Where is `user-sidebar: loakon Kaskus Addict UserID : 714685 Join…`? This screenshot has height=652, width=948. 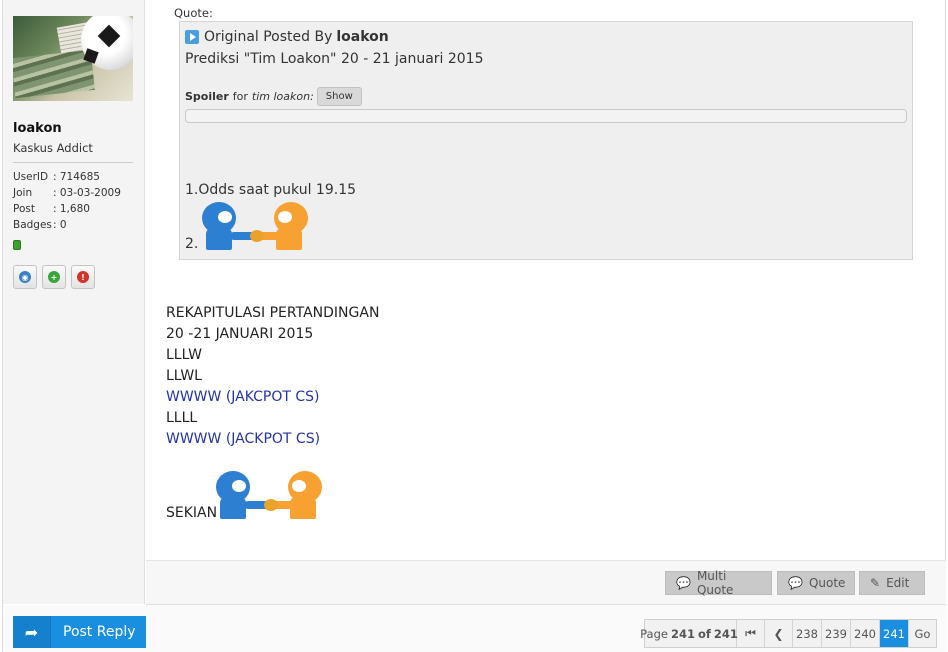 user-sidebar: loakon Kaskus Addict UserID : 714685 Join… is located at coordinates (74, 302).